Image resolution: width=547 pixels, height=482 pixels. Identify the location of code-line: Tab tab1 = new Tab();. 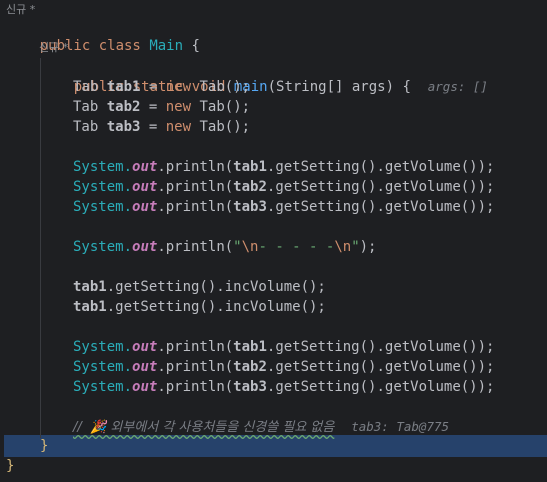
(310, 87).